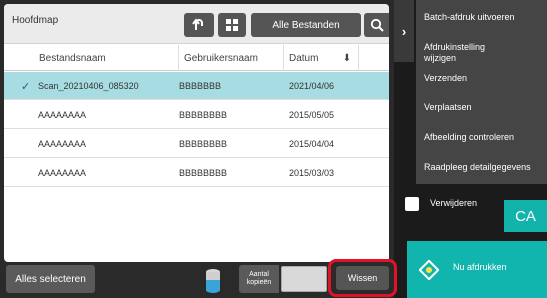 Image resolution: width=547 pixels, height=298 pixels. I want to click on menu-item-send: Verzenden, so click(485, 78).